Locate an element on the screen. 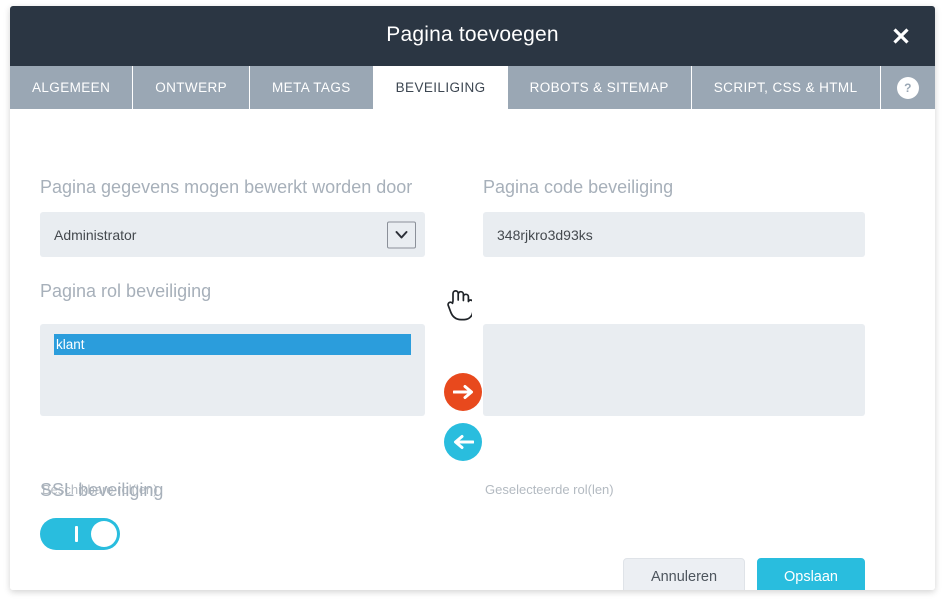 The image size is (945, 606). save-button-label: Opslaan is located at coordinates (810, 576).